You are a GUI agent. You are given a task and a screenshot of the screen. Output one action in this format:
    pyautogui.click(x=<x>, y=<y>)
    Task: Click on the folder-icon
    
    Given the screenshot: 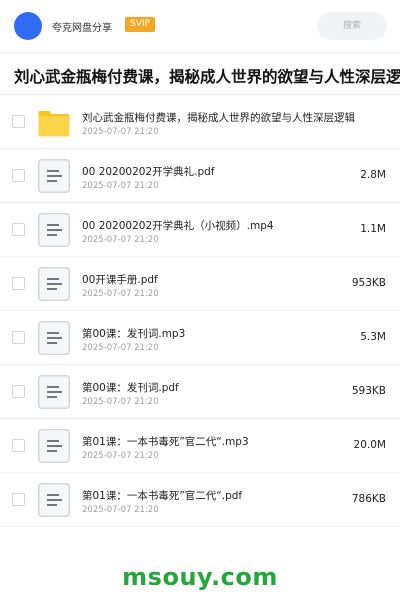 What is the action you would take?
    pyautogui.click(x=54, y=122)
    